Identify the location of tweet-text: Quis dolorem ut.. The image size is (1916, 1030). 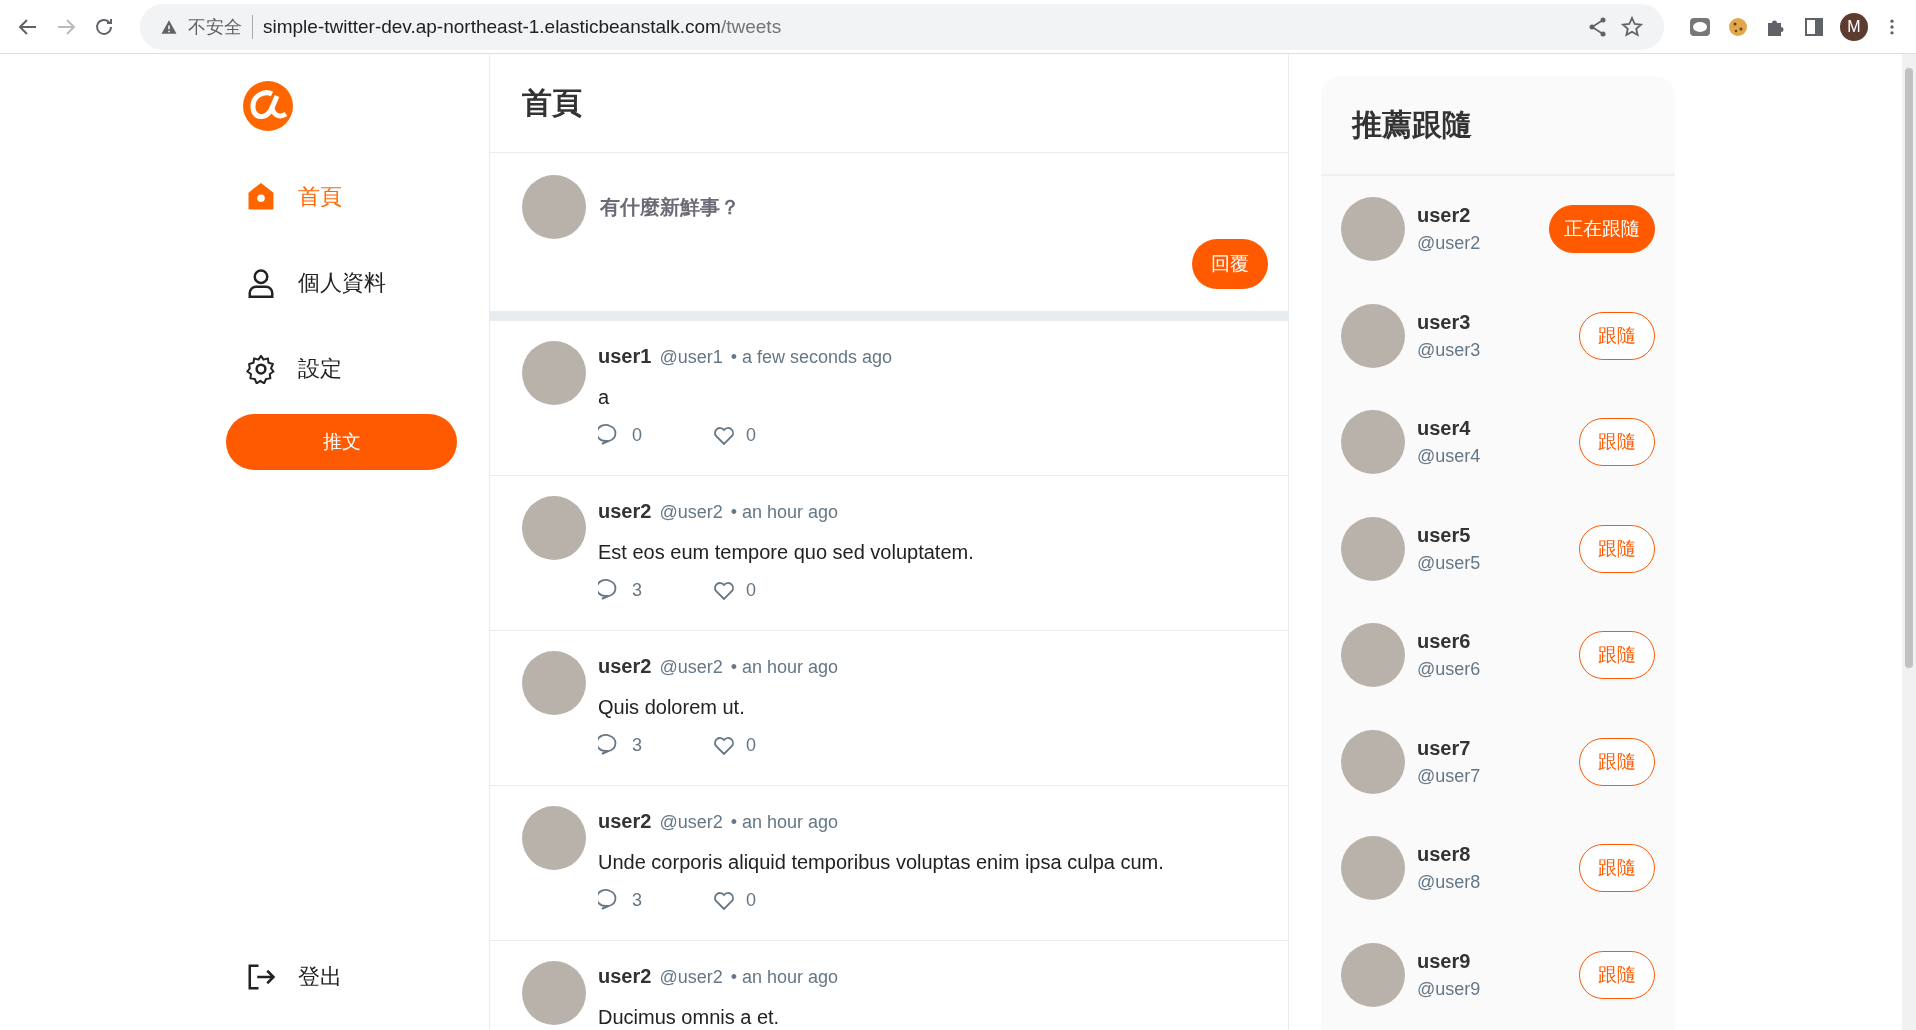
(672, 707).